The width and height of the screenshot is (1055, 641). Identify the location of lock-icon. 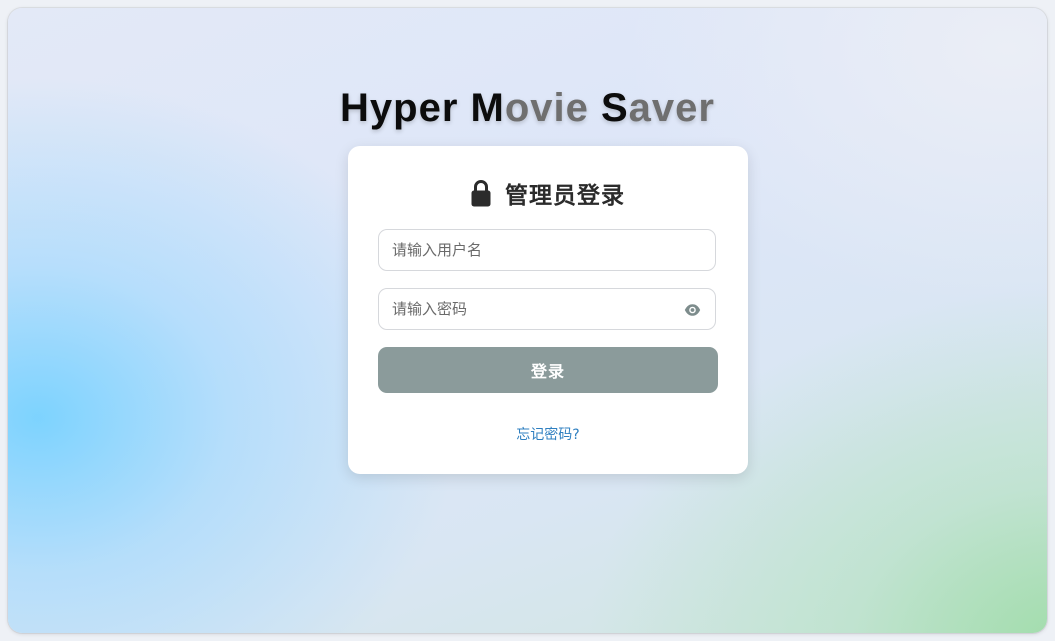
(481, 193).